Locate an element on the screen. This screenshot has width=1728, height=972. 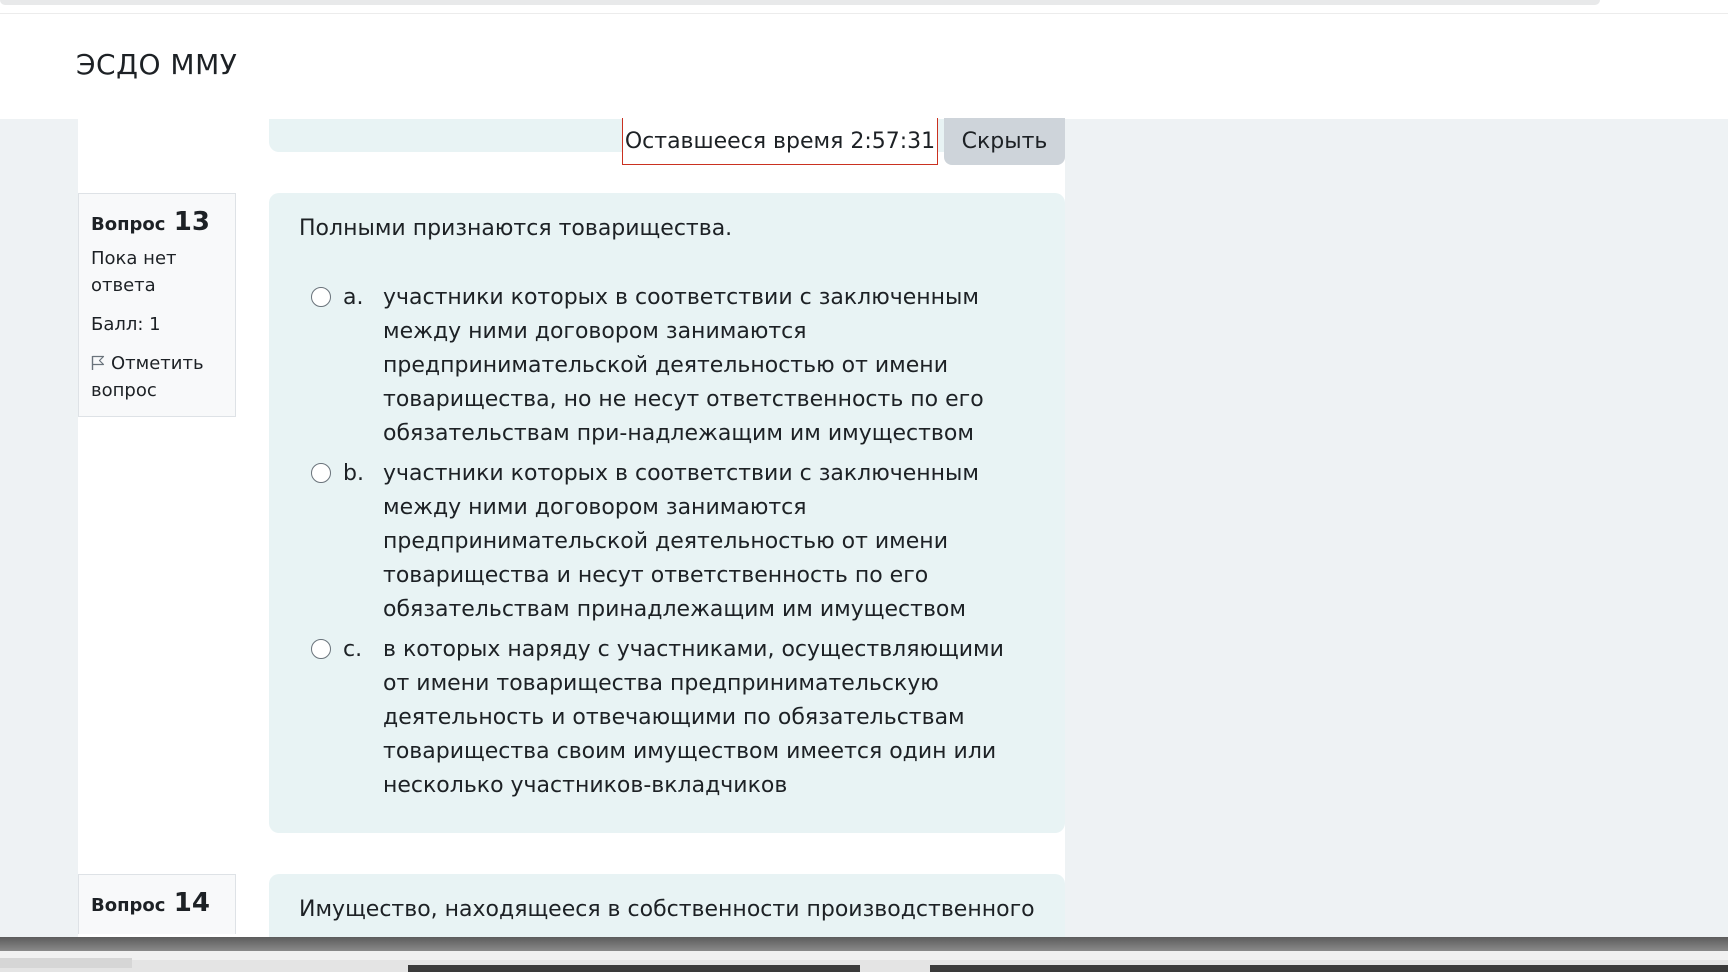
scrollbar-thumb is located at coordinates (634, 968).